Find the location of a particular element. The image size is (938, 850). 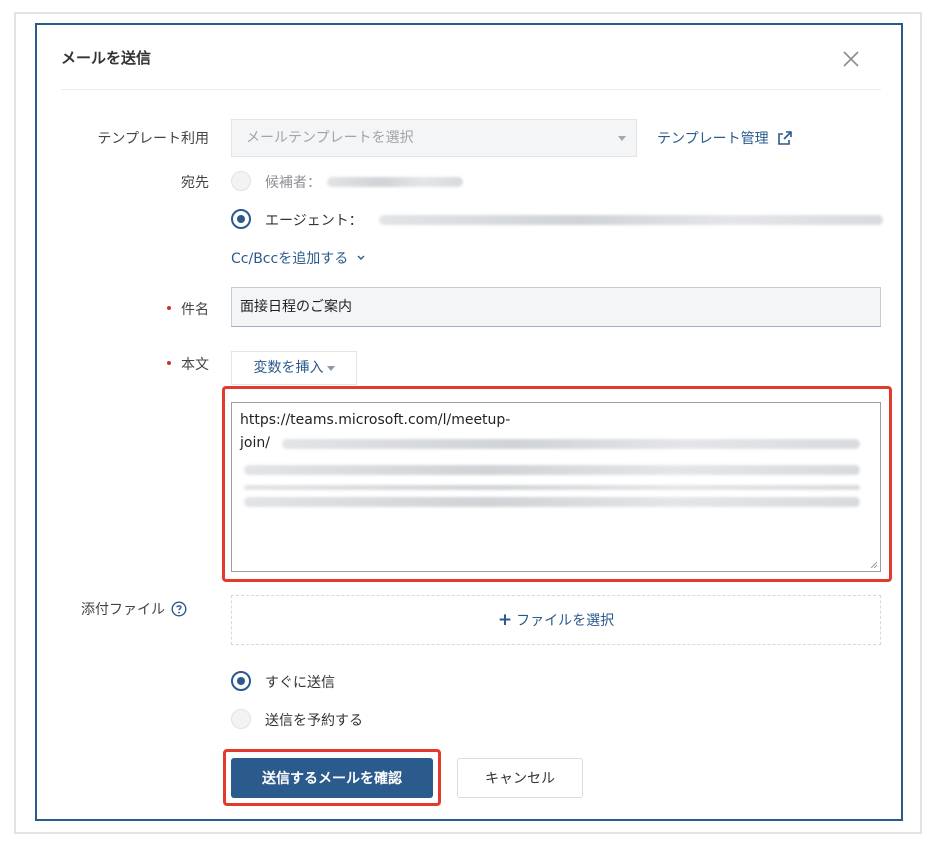

header-divider is located at coordinates (471, 89).